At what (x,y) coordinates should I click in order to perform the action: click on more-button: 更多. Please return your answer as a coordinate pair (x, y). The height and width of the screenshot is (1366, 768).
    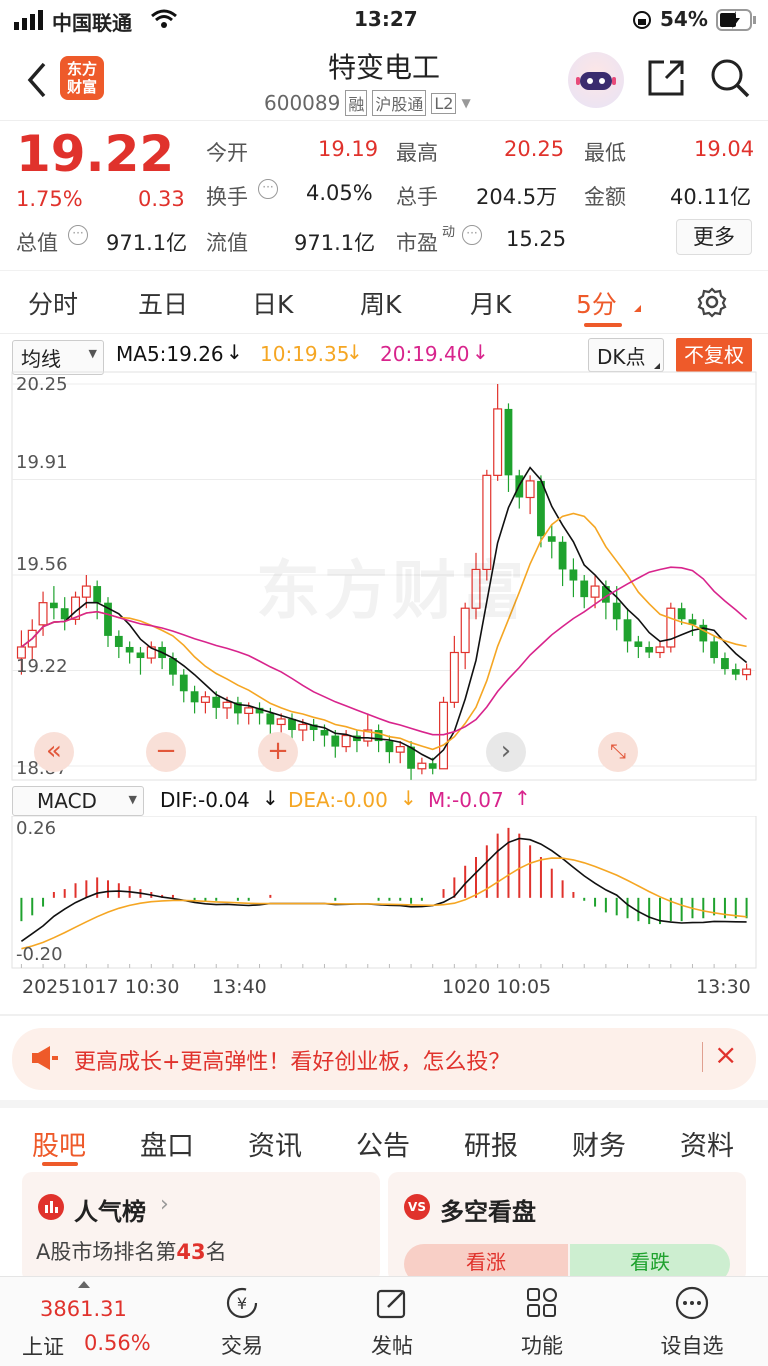
    Looking at the image, I should click on (714, 237).